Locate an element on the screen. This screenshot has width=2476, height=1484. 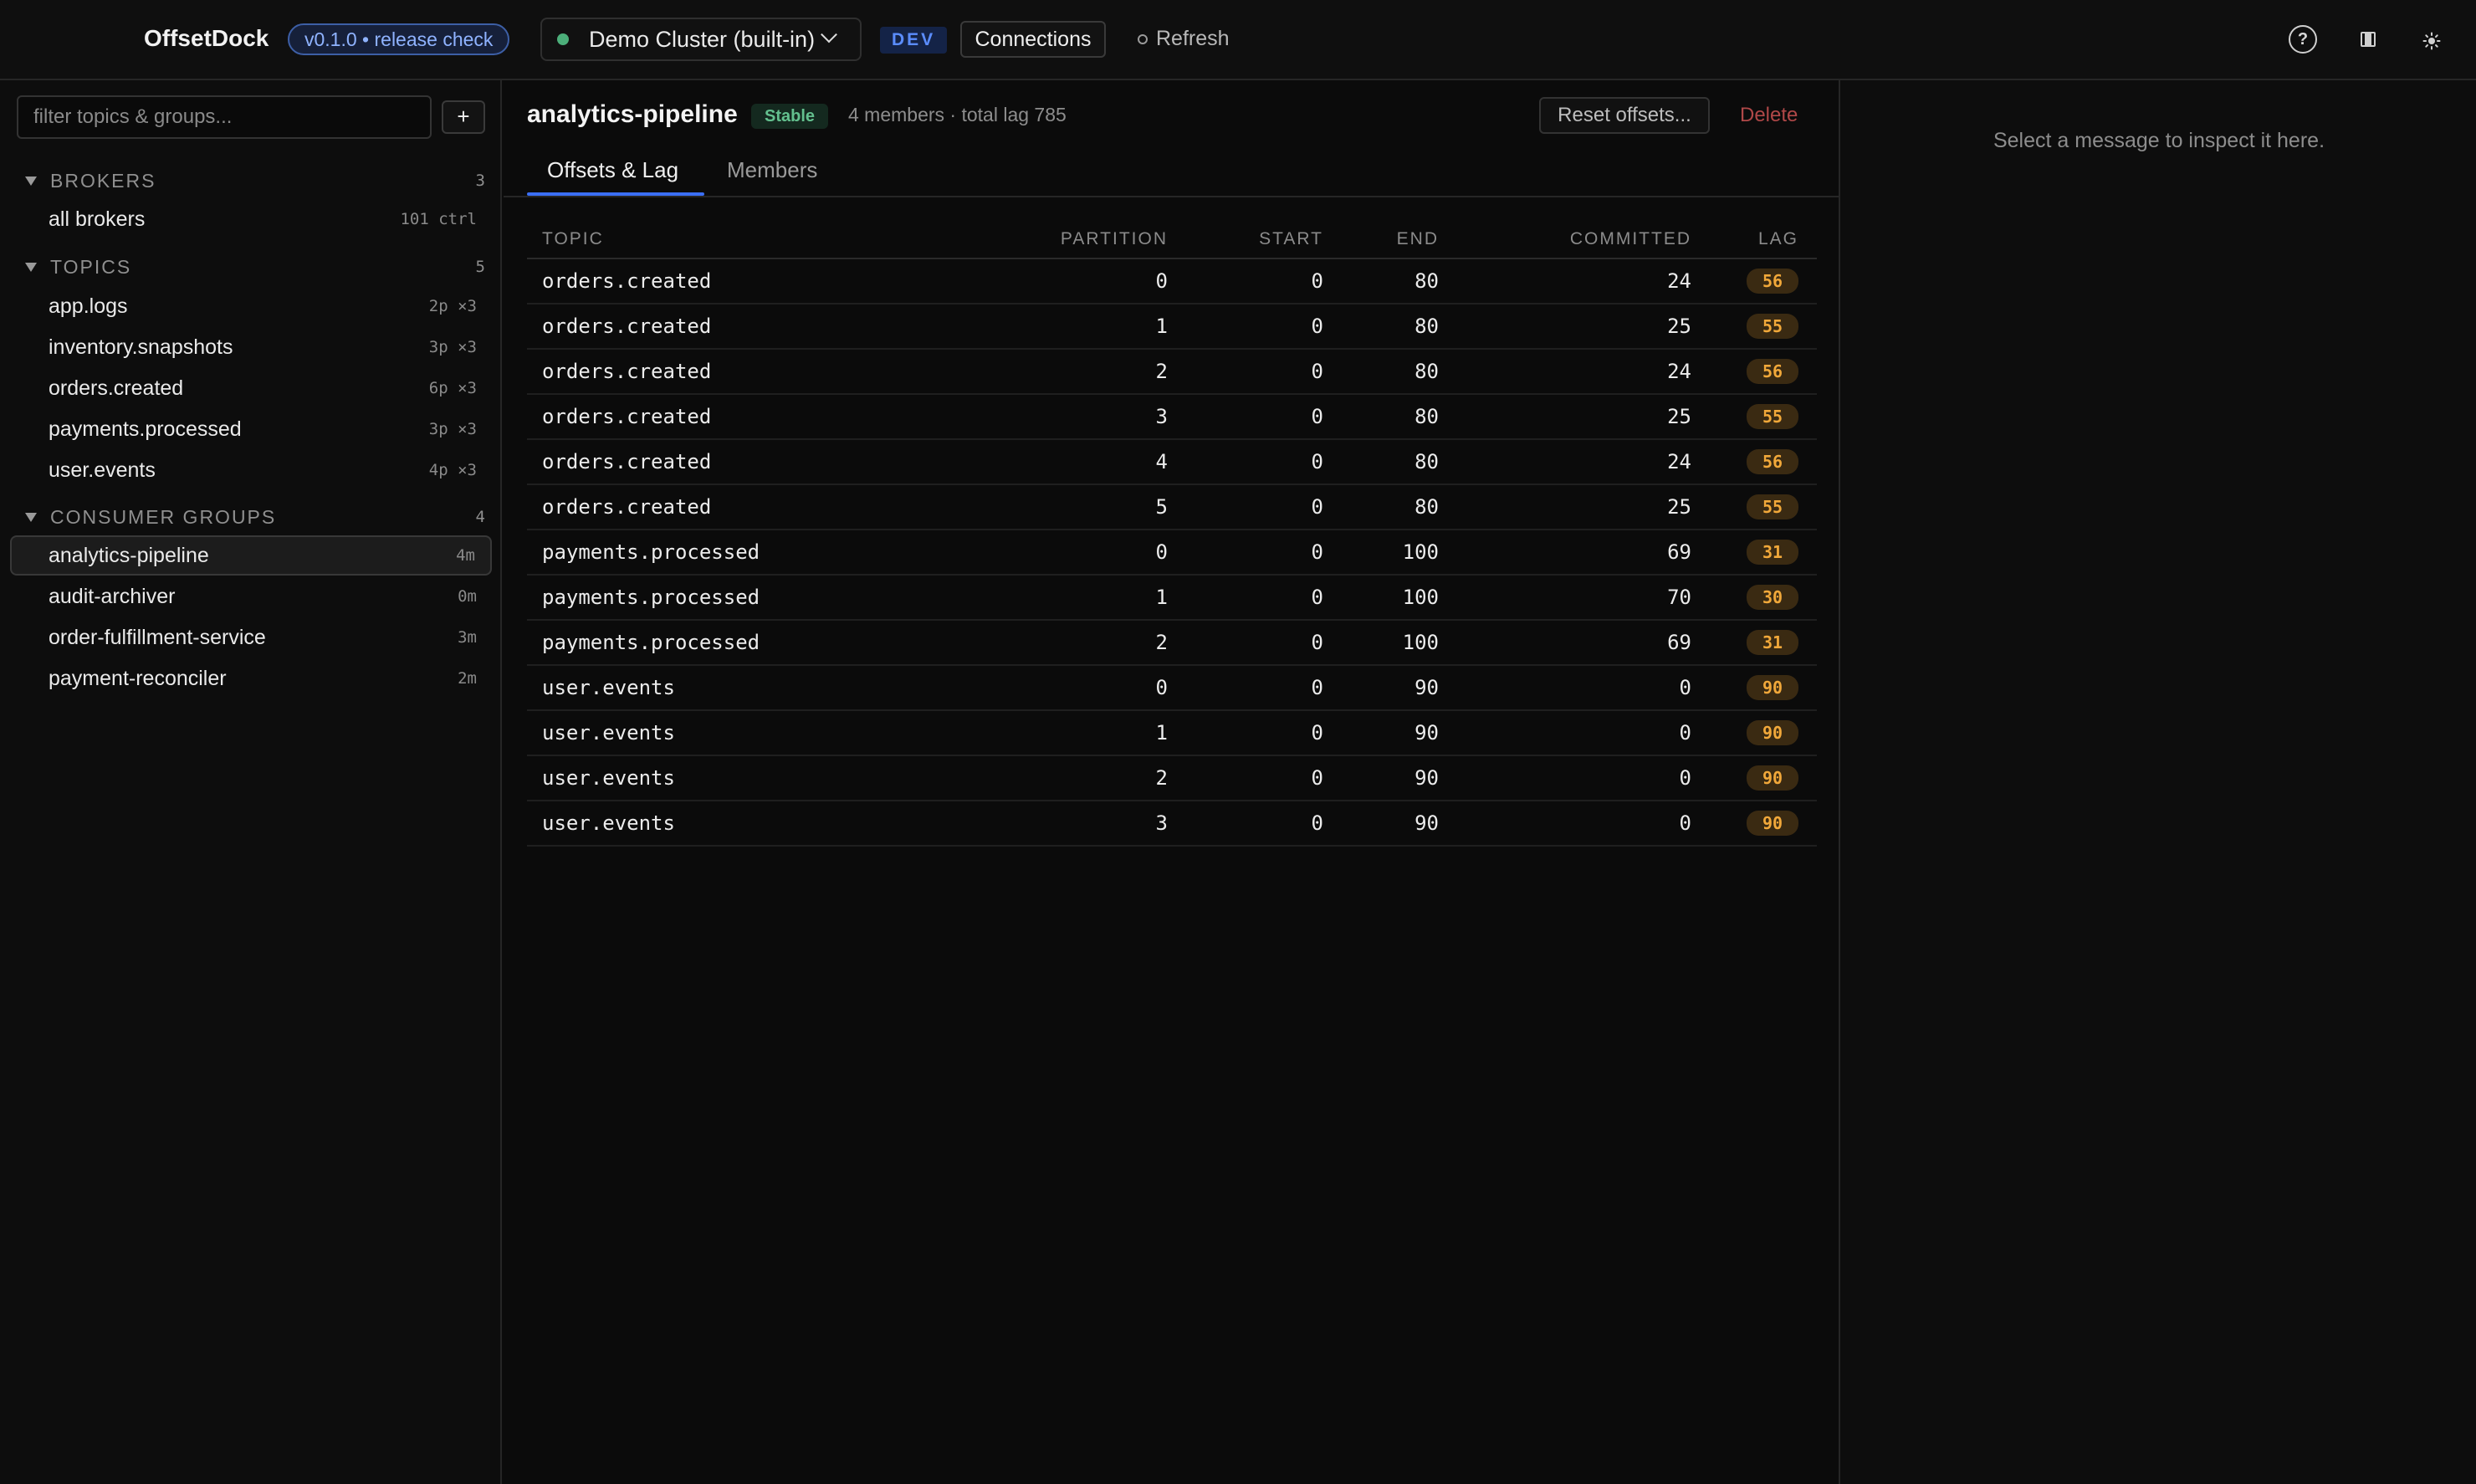
table-row: orders.created 1 0 80 25 55 is located at coordinates (1172, 327).